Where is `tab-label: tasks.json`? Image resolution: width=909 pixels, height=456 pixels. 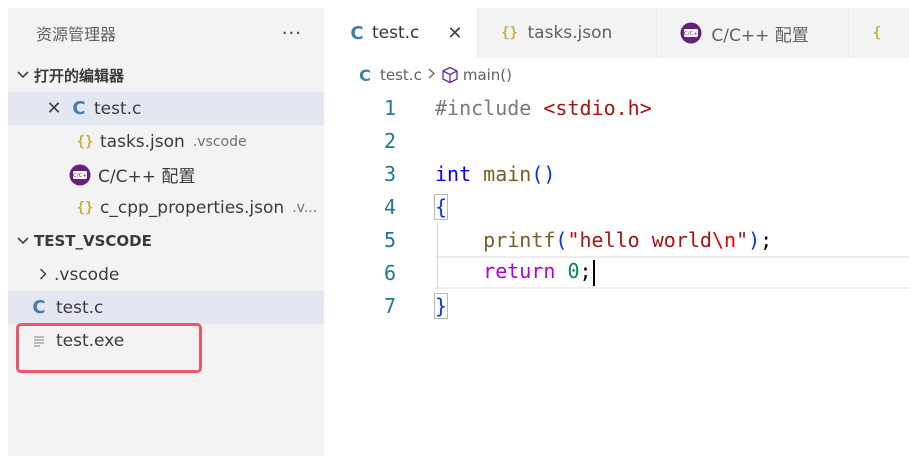 tab-label: tasks.json is located at coordinates (570, 33).